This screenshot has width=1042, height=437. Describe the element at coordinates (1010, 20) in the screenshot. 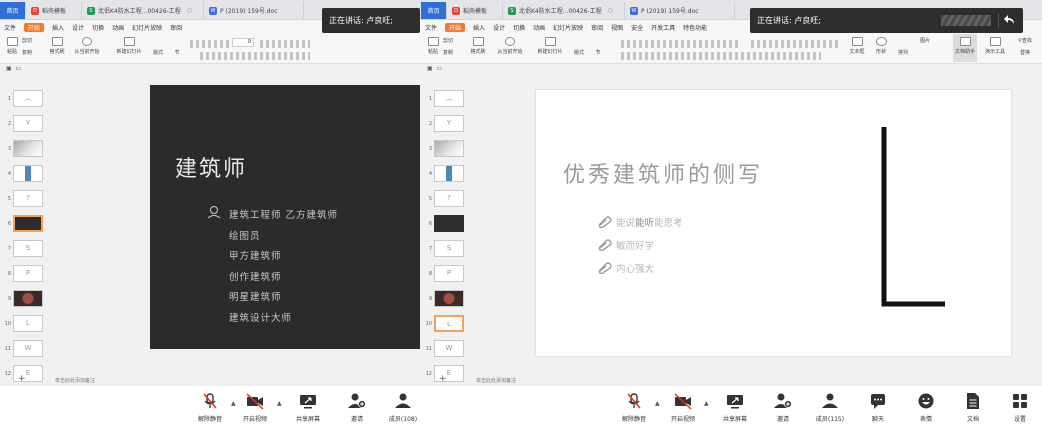

I see `back-arrow-icon` at that location.